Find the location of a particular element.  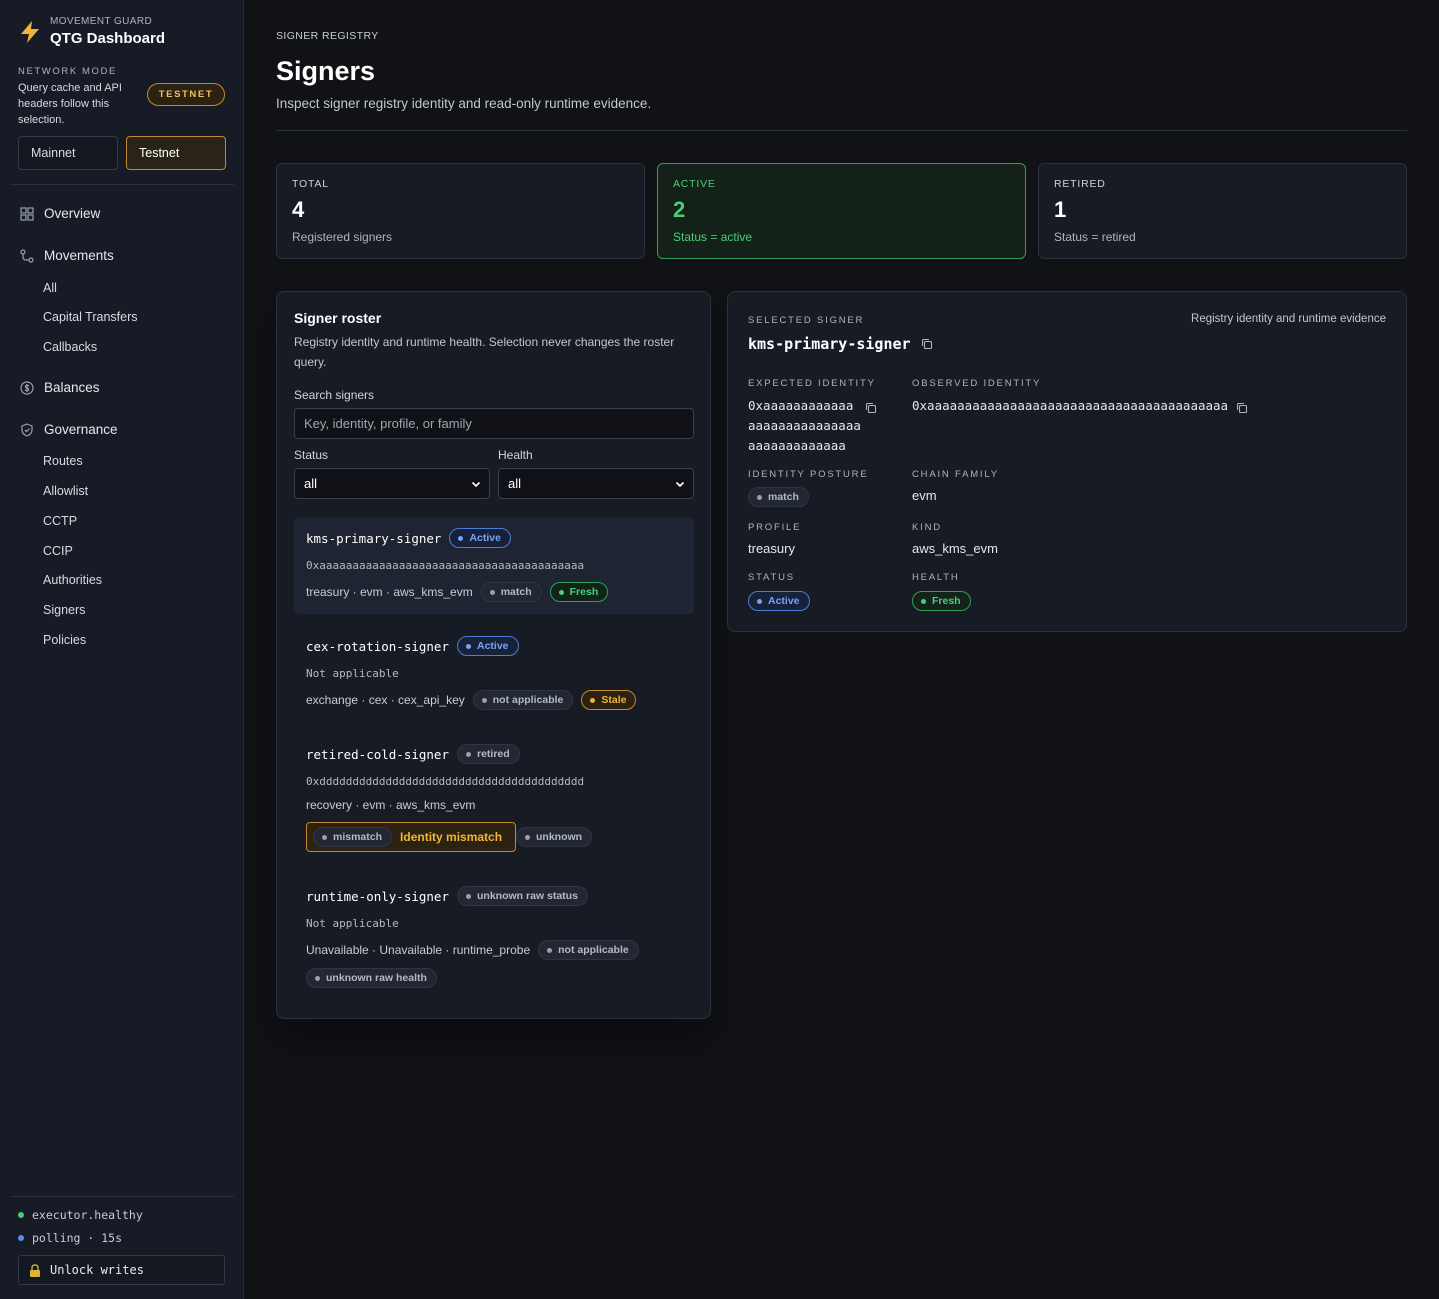

testnet-button: Testnet is located at coordinates (176, 153).